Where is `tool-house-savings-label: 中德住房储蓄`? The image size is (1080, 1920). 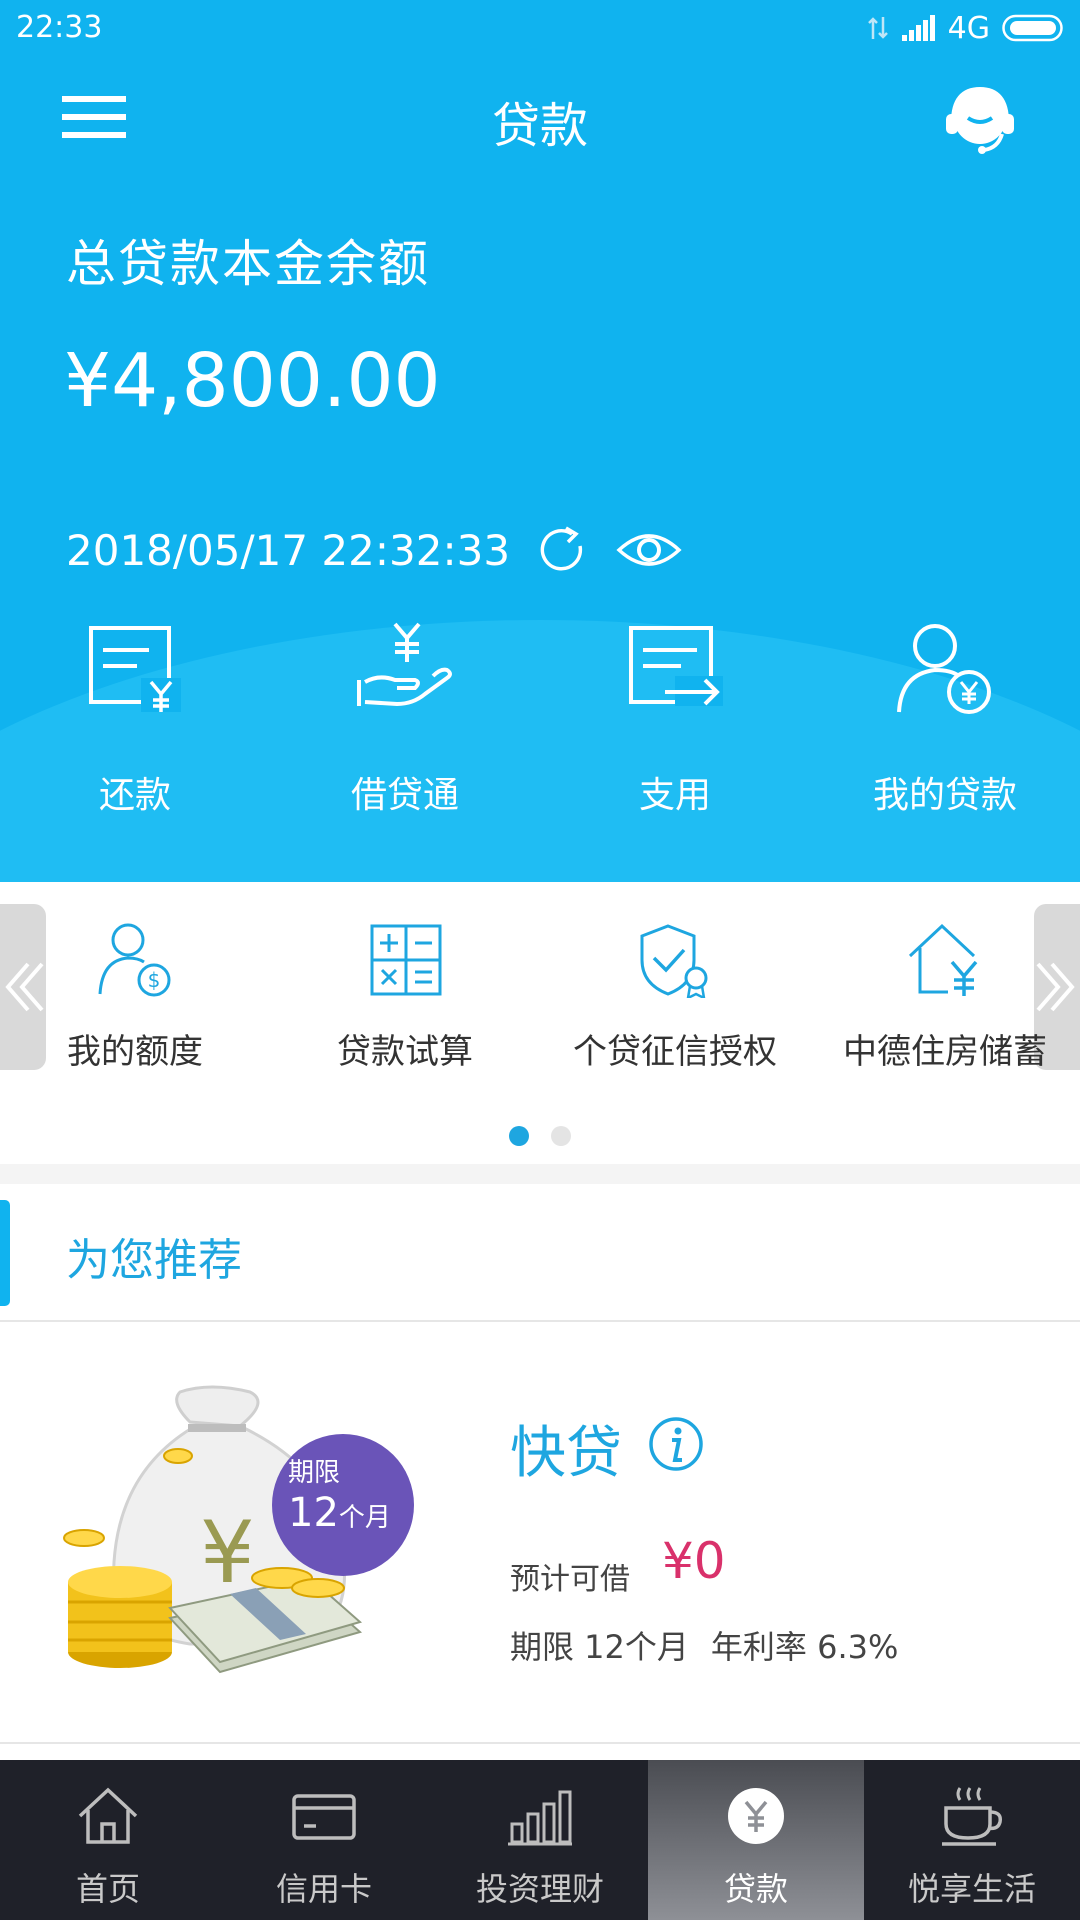
tool-house-savings-label: 中德住房储蓄 is located at coordinates (945, 1052).